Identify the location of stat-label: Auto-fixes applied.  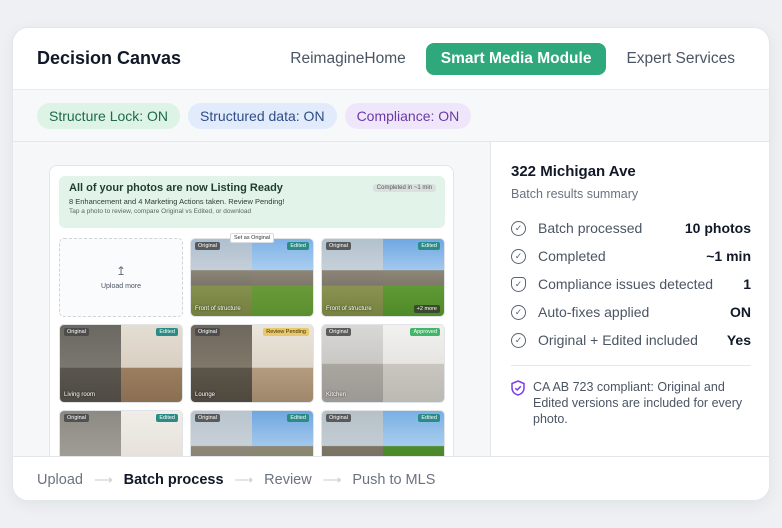
(594, 312).